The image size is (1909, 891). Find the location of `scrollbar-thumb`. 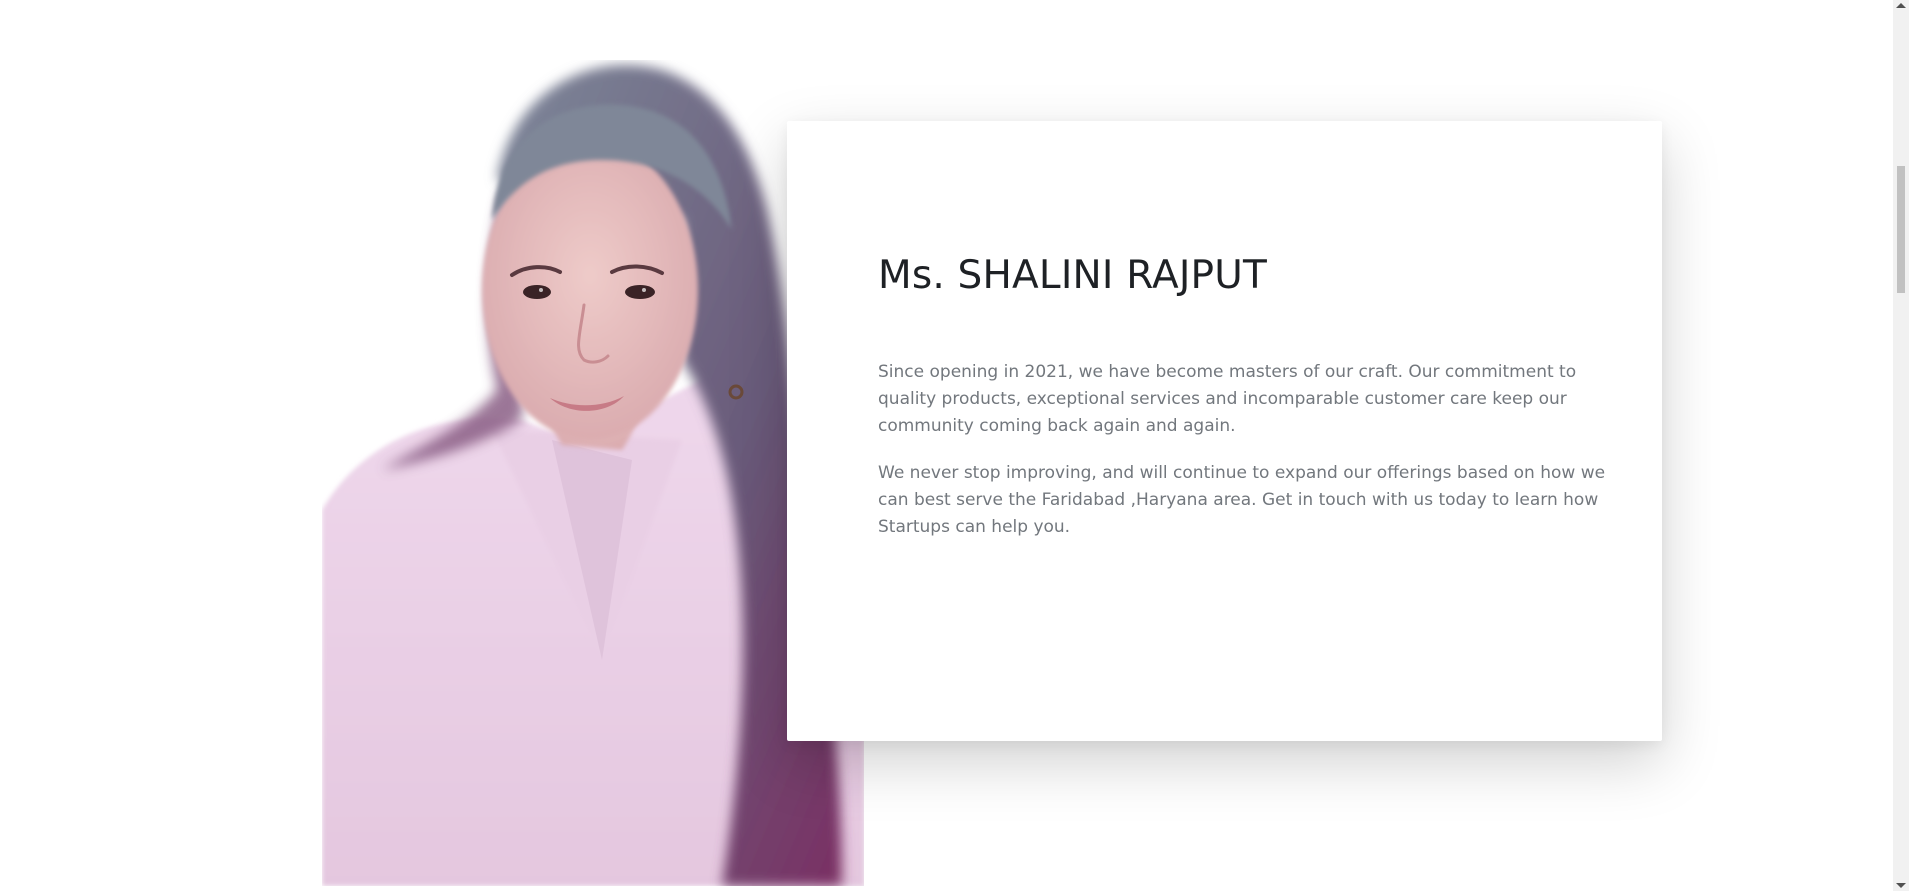

scrollbar-thumb is located at coordinates (1901, 229).